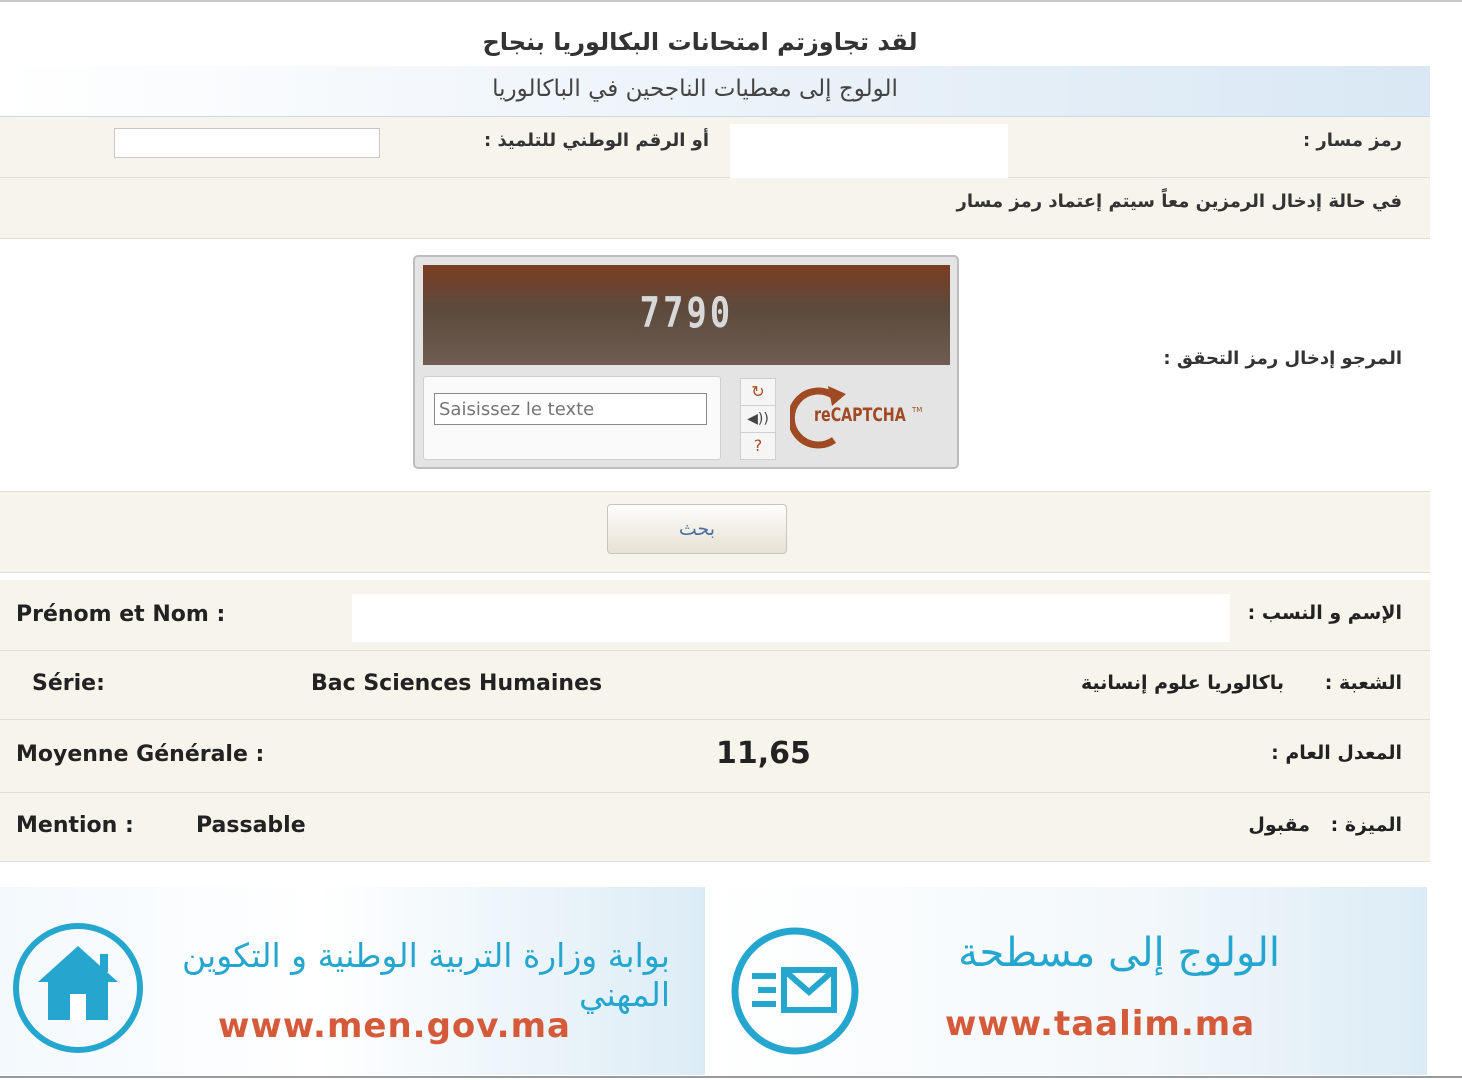  I want to click on captcha-label: المرجو إدخال رمز التحقق :, so click(1282, 358).